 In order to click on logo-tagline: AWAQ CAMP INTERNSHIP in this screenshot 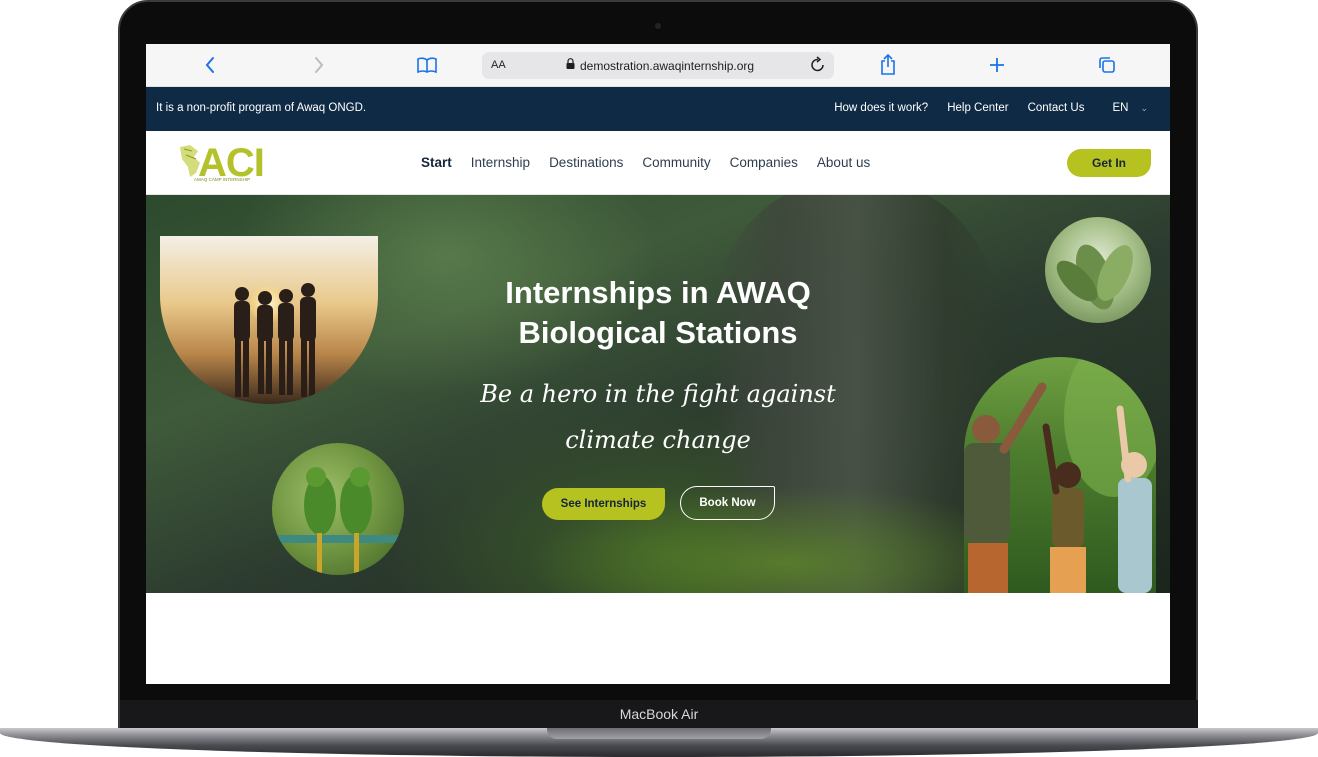, I will do `click(222, 179)`.